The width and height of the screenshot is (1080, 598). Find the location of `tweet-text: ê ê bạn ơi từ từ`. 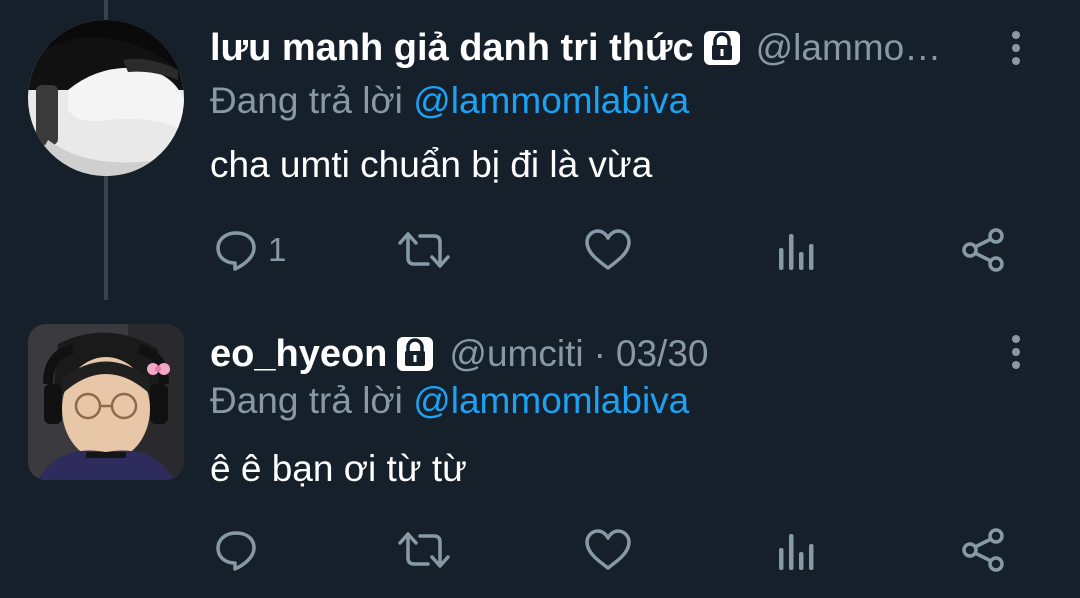

tweet-text: ê ê bạn ơi từ từ is located at coordinates (338, 468).